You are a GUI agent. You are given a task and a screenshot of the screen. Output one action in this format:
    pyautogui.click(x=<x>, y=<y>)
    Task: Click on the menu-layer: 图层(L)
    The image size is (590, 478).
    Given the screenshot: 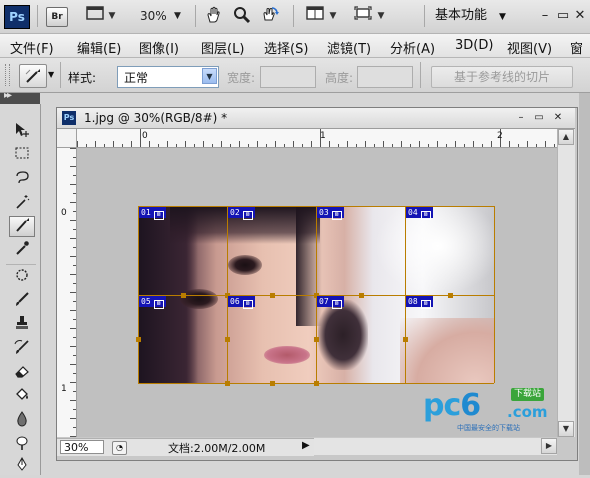 What is the action you would take?
    pyautogui.click(x=222, y=47)
    